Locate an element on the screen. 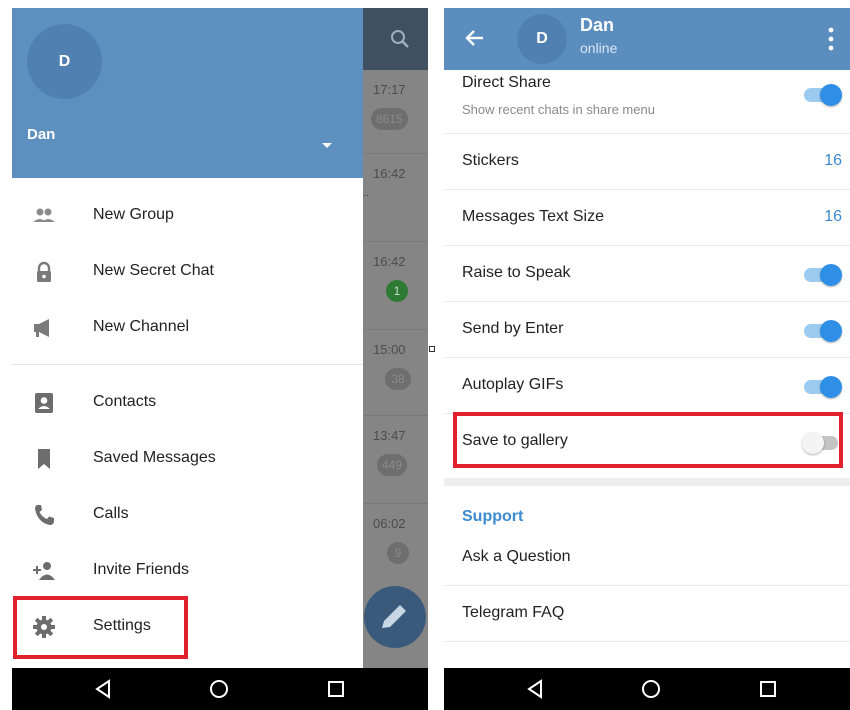  profile-name: Dan is located at coordinates (597, 25).